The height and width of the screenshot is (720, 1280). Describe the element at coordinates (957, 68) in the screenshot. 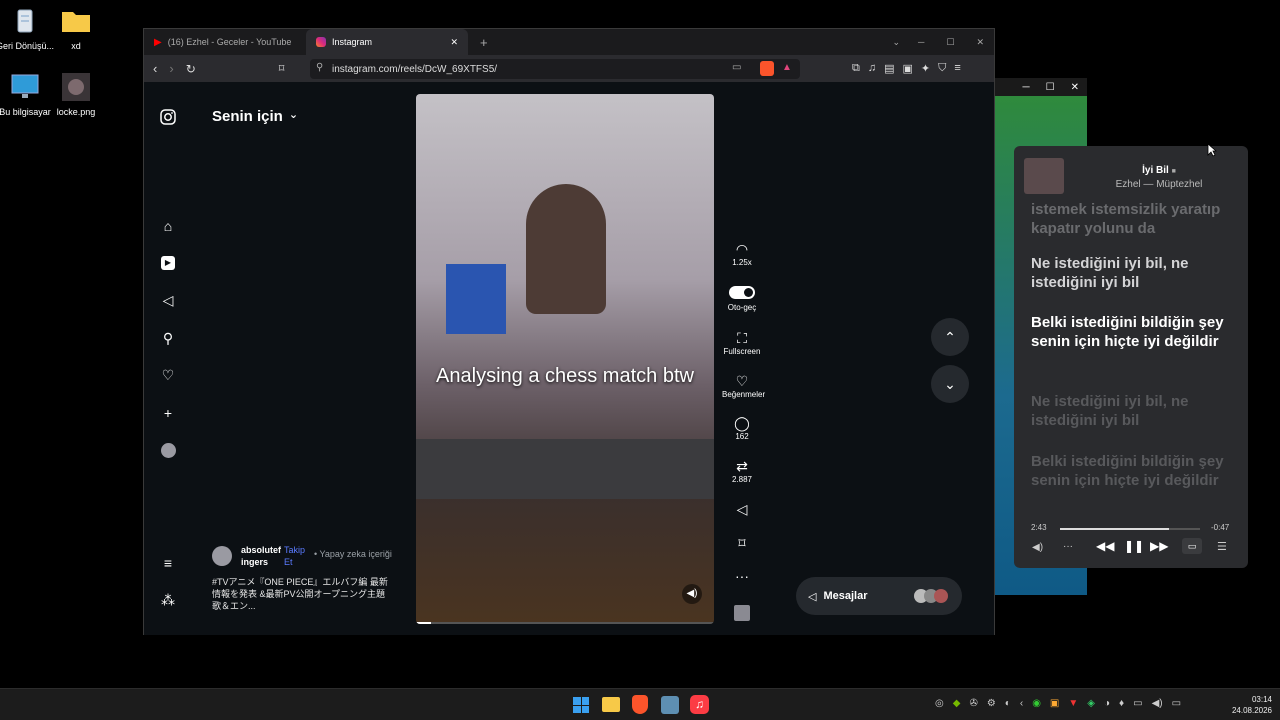

I see `menu-icon: ≡` at that location.